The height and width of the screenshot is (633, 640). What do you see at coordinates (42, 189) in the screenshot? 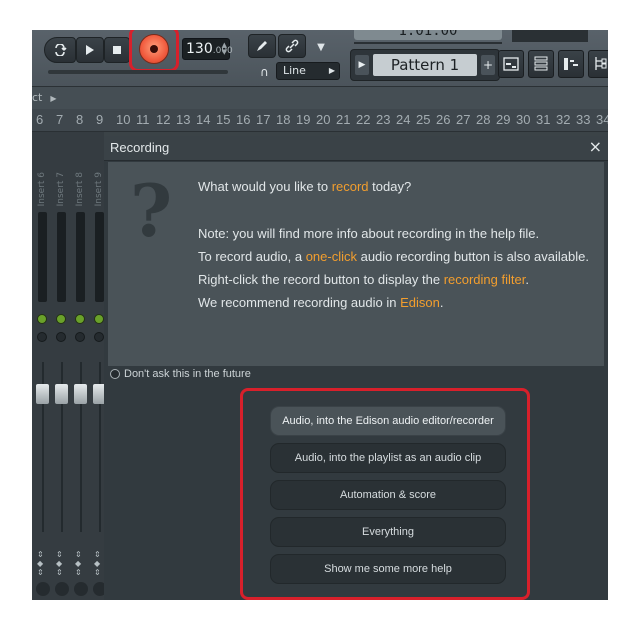
I see `strip-label: Insert 6` at bounding box center [42, 189].